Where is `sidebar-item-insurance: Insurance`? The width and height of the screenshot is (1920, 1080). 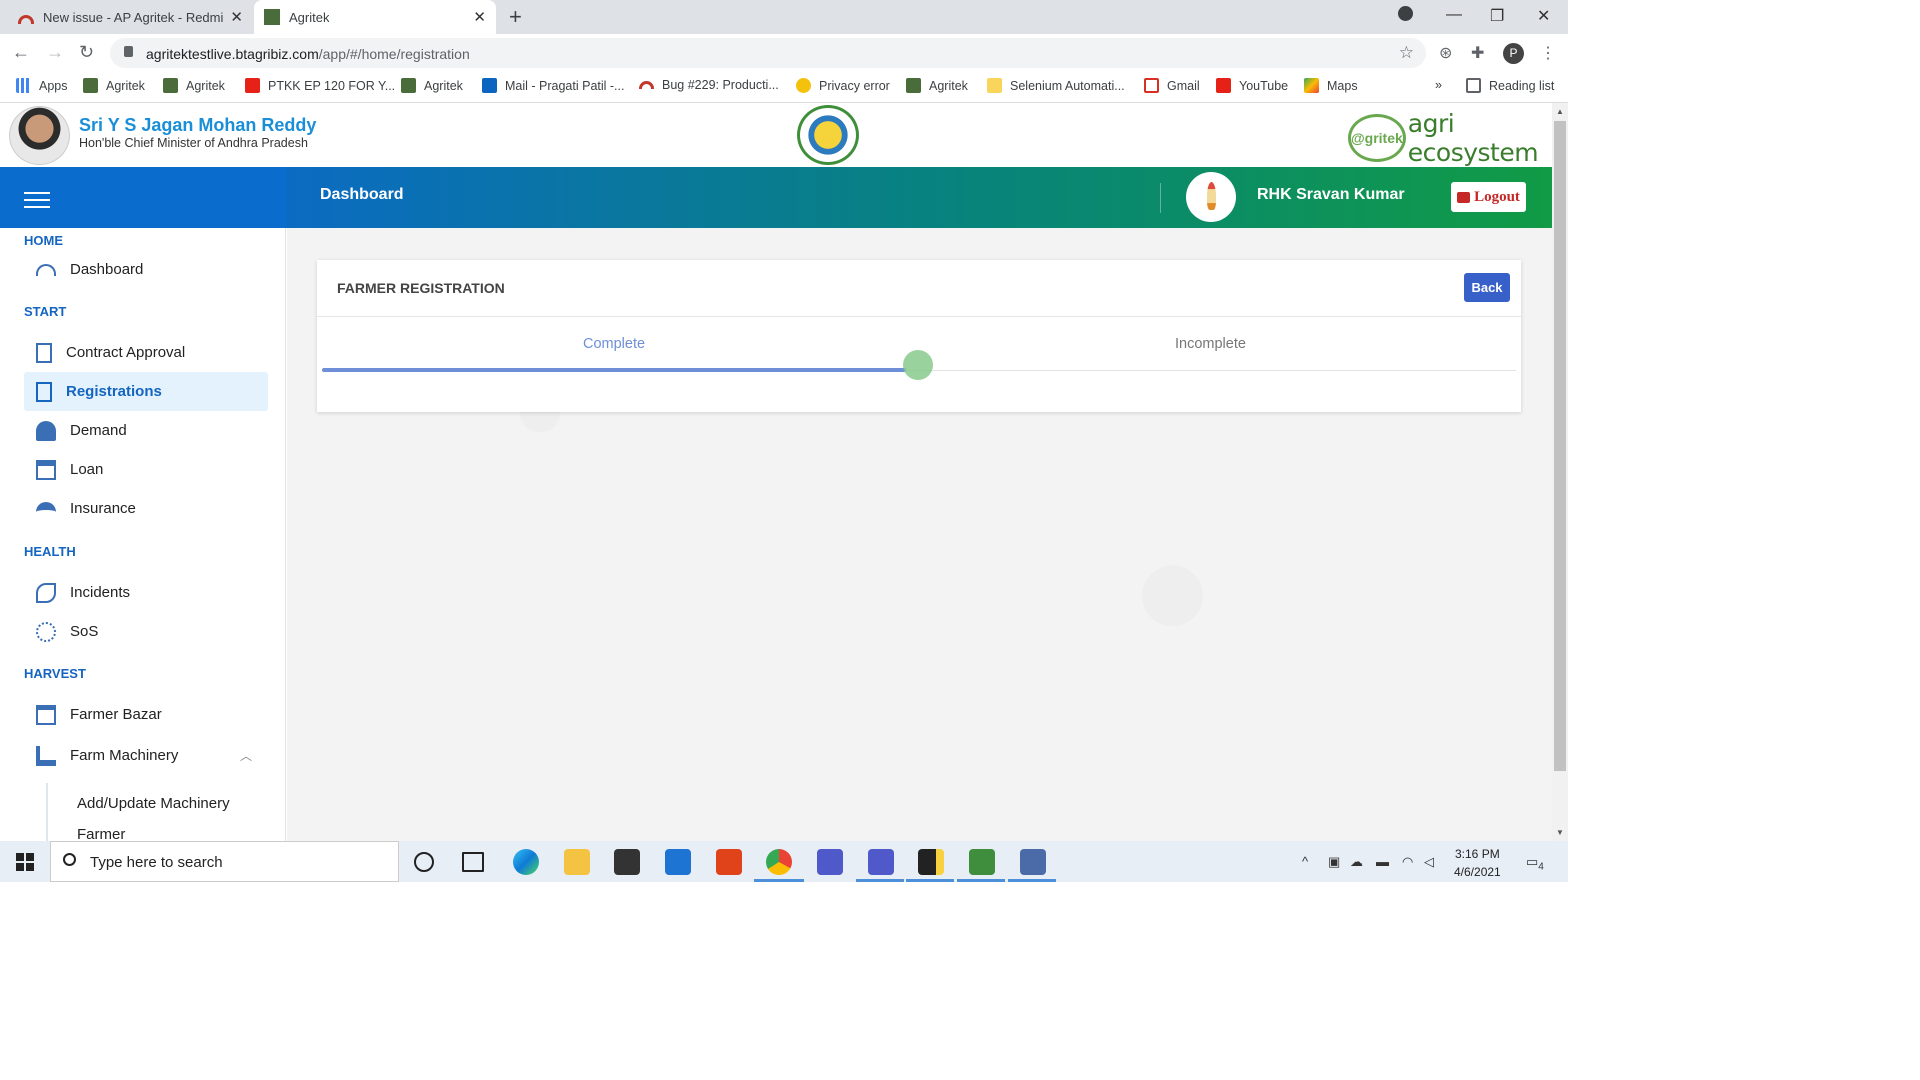 sidebar-item-insurance: Insurance is located at coordinates (146, 508).